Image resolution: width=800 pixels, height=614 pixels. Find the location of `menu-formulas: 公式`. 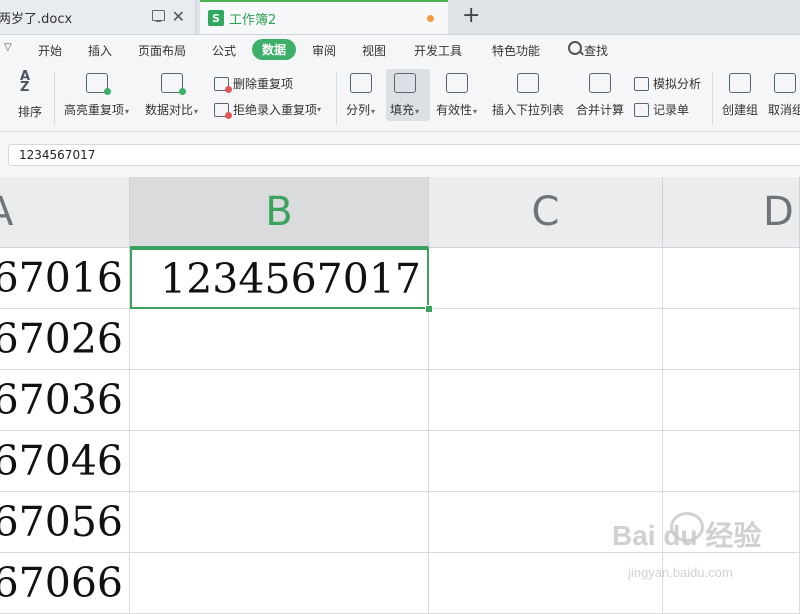

menu-formulas: 公式 is located at coordinates (224, 50).